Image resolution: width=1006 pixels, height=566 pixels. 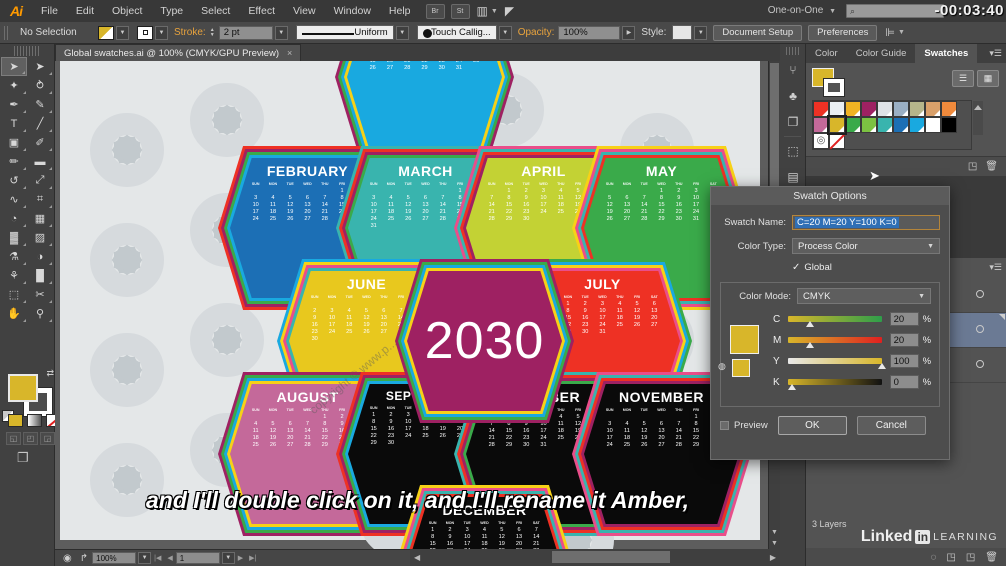 I want to click on new-swatch-icon: ◳, so click(x=972, y=166).